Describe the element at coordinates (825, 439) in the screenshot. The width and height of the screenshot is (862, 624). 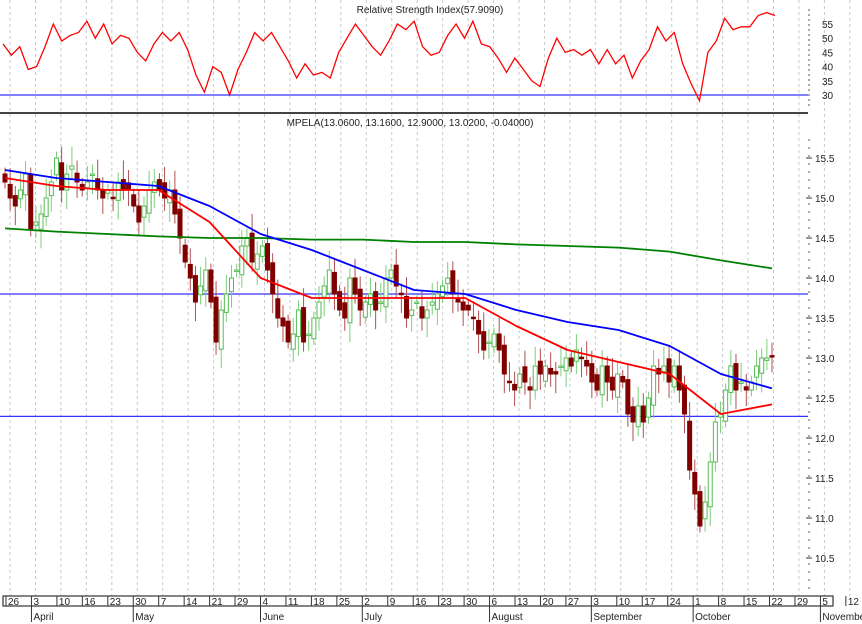
I see `price-tick-label: 12.0` at that location.